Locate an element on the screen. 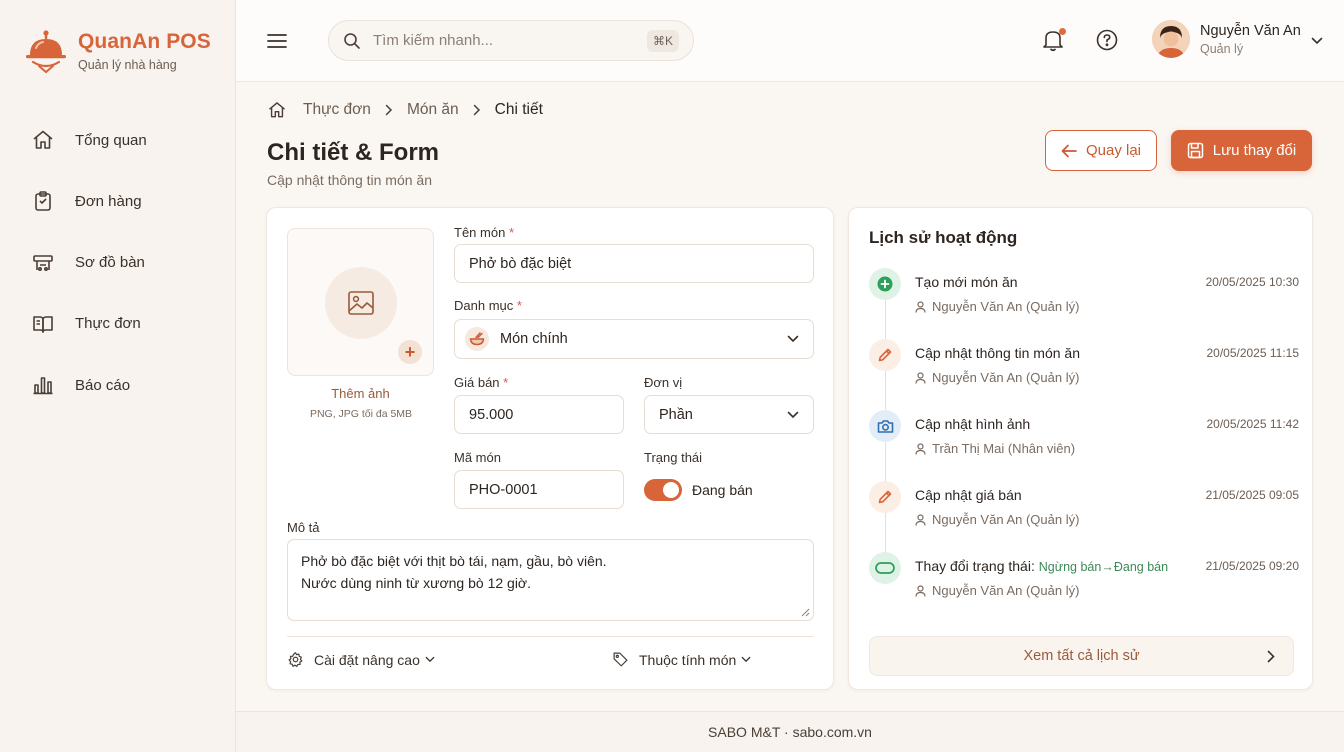 This screenshot has height=752, width=1344. dish-attributes-toggle: Thuộc tính món is located at coordinates (681, 659).